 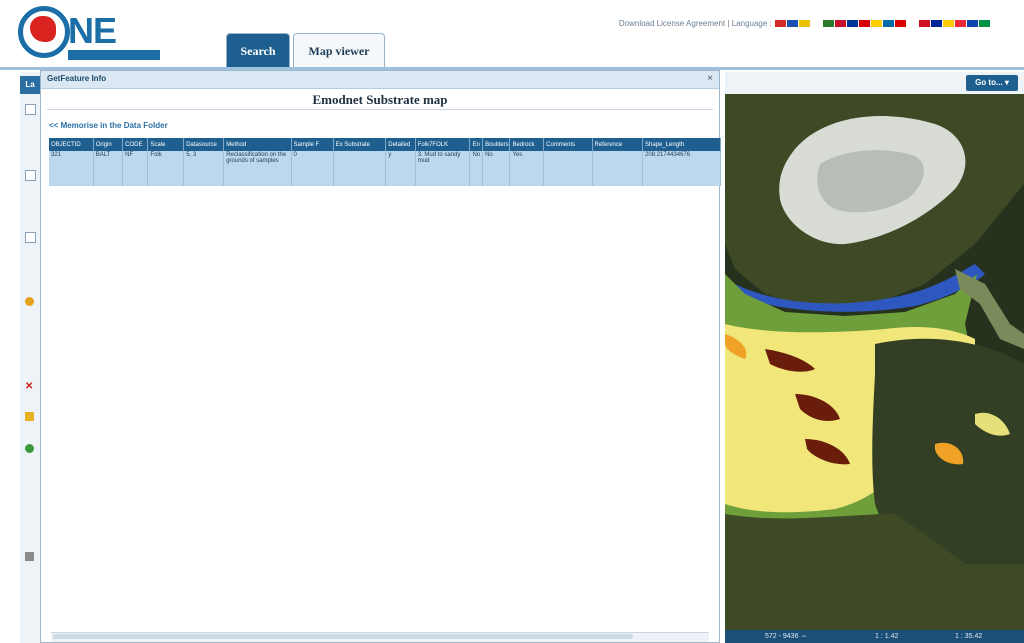 I want to click on globe-icon, so click(x=29, y=448).